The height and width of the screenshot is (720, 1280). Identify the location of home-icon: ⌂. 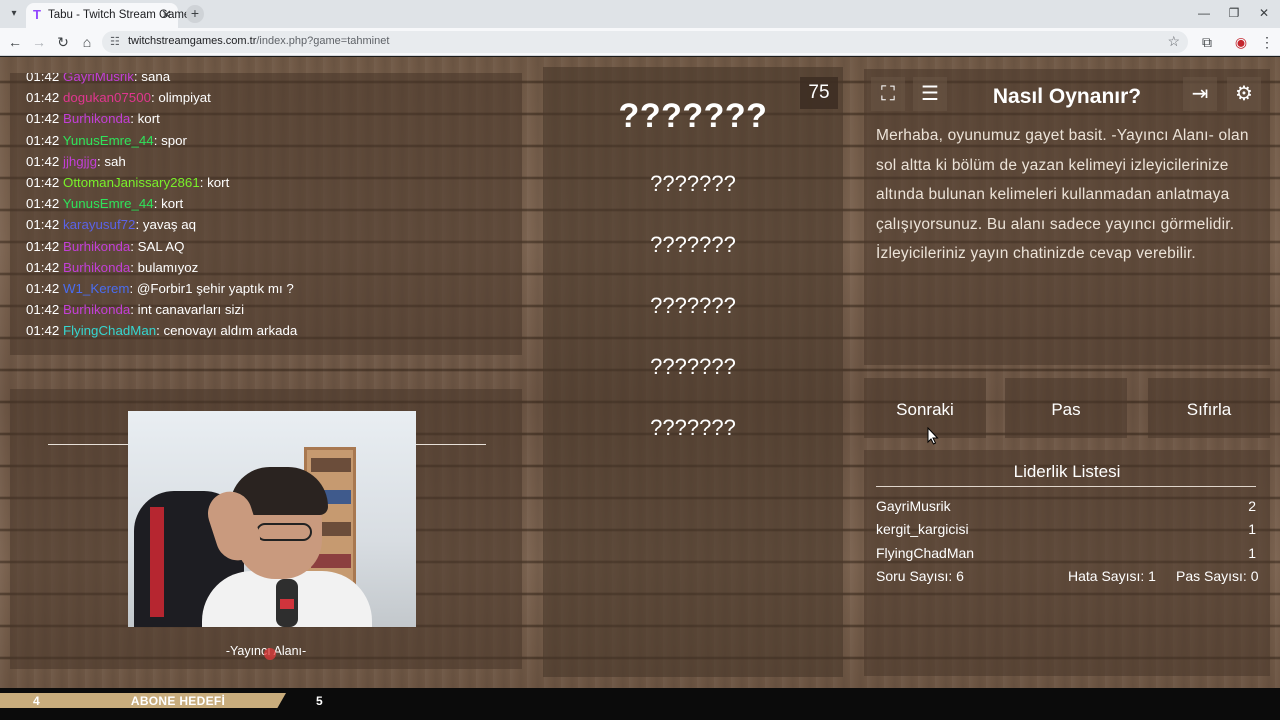
(87, 42).